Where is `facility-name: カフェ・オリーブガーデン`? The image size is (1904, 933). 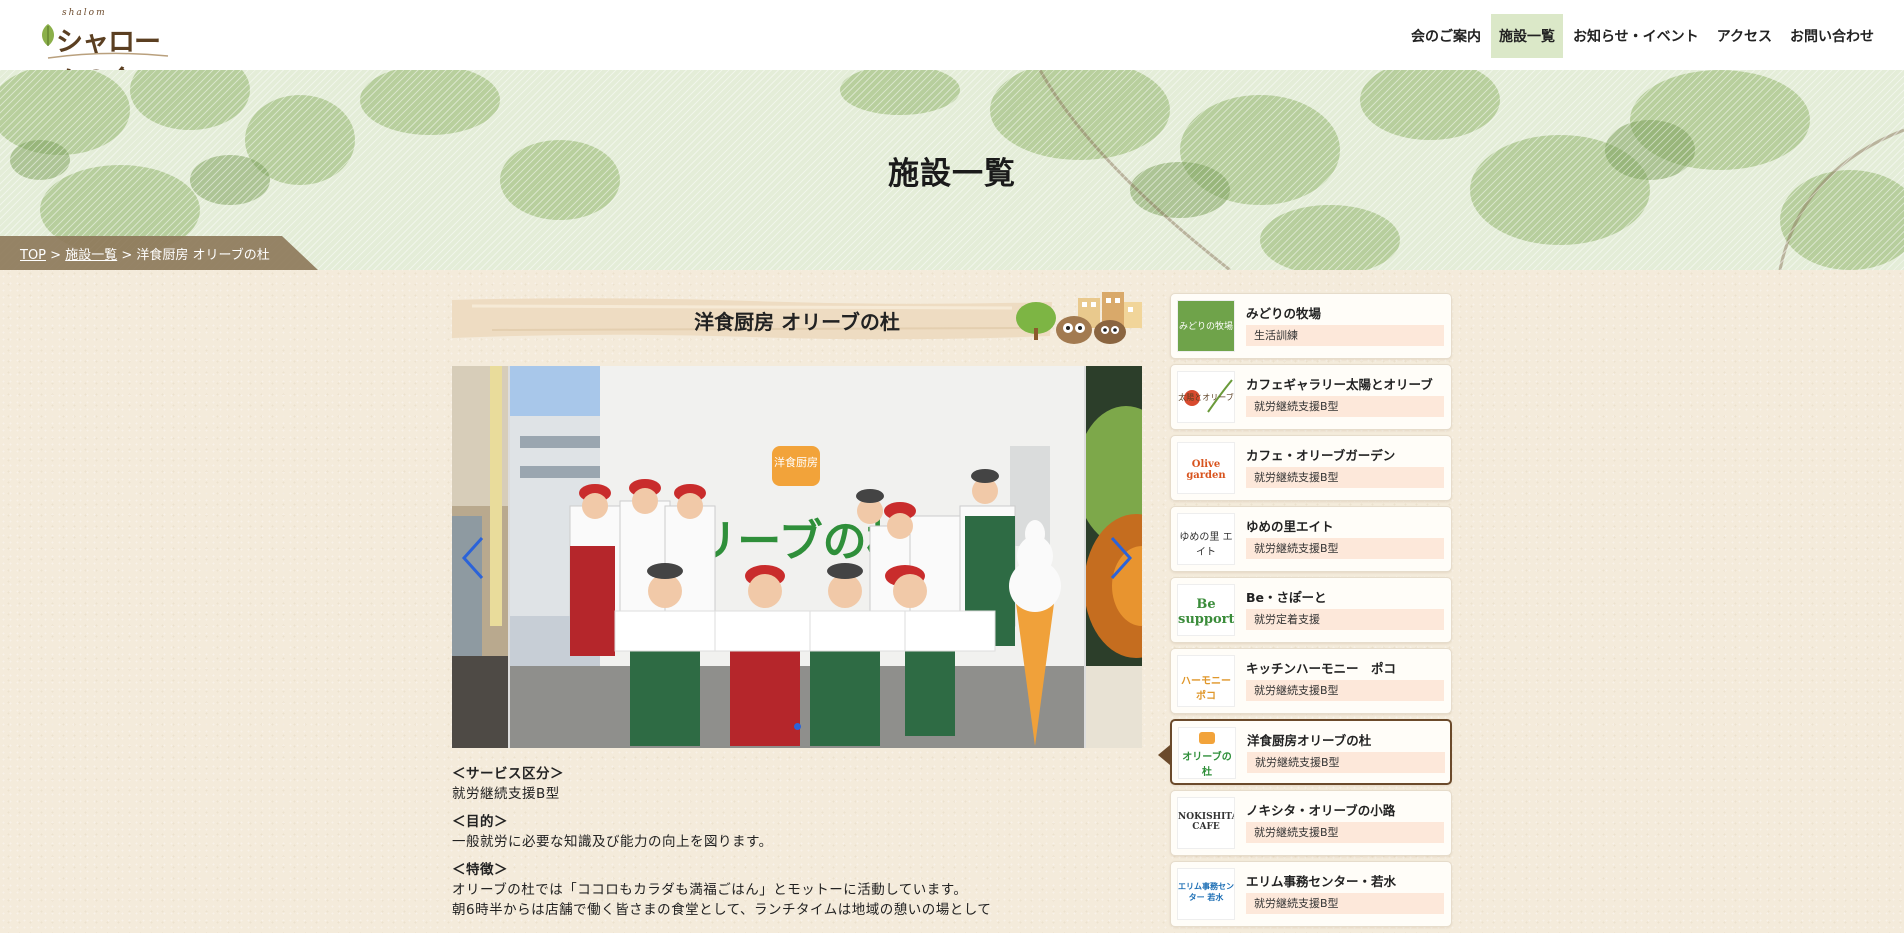
facility-name: カフェ・オリーブガーデン is located at coordinates (1321, 455).